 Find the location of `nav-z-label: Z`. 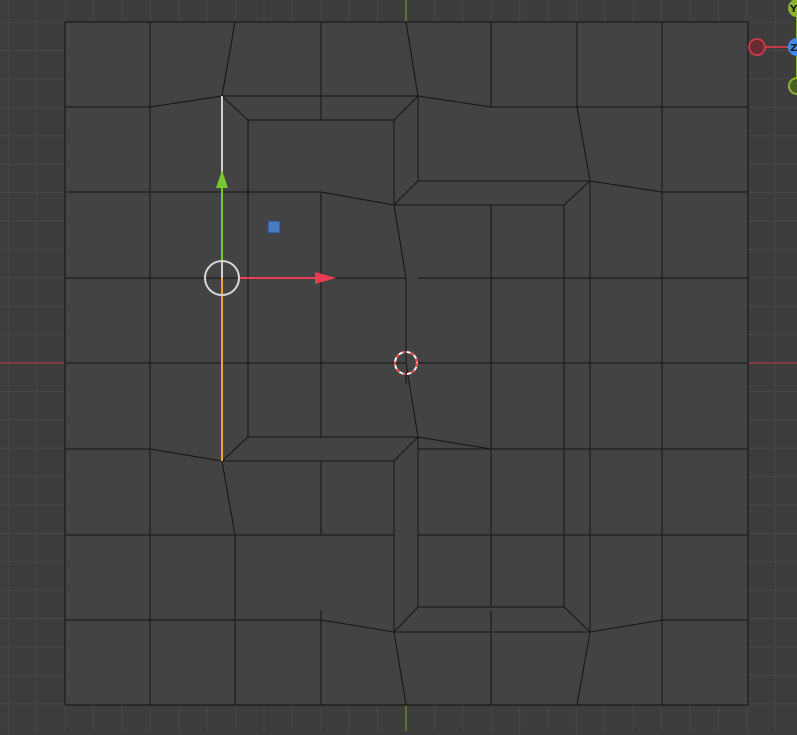

nav-z-label: Z is located at coordinates (793, 48).